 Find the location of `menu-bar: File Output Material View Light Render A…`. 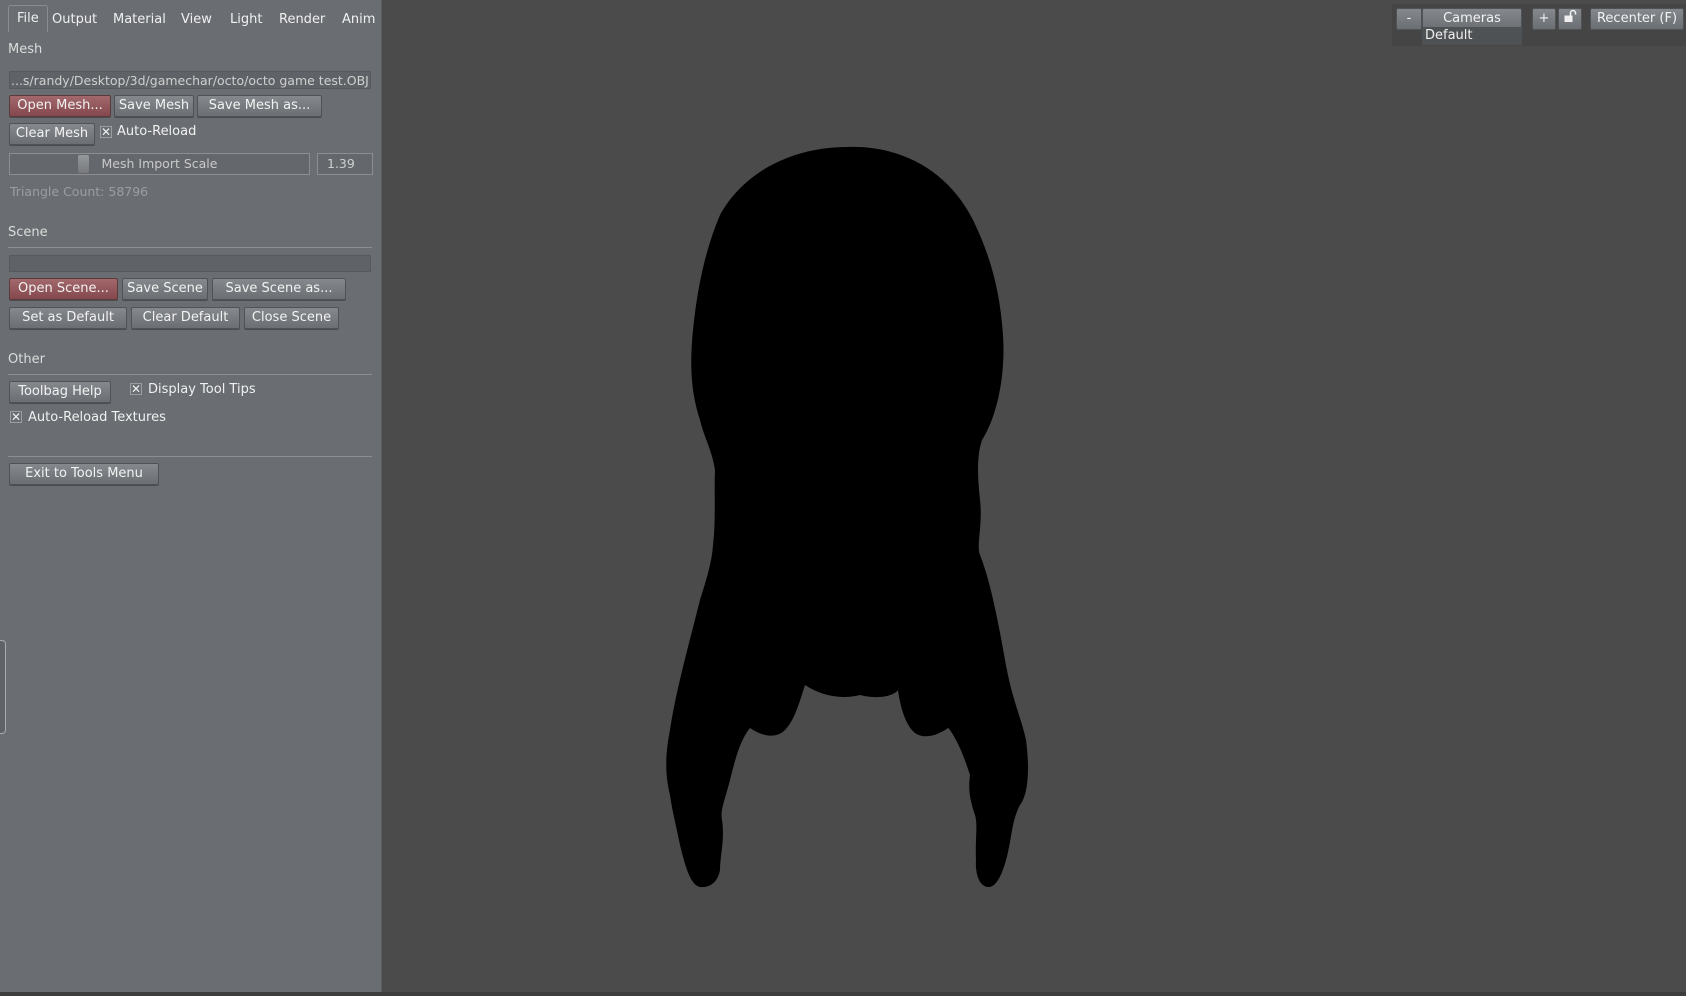

menu-bar: File Output Material View Light Render A… is located at coordinates (191, 17).